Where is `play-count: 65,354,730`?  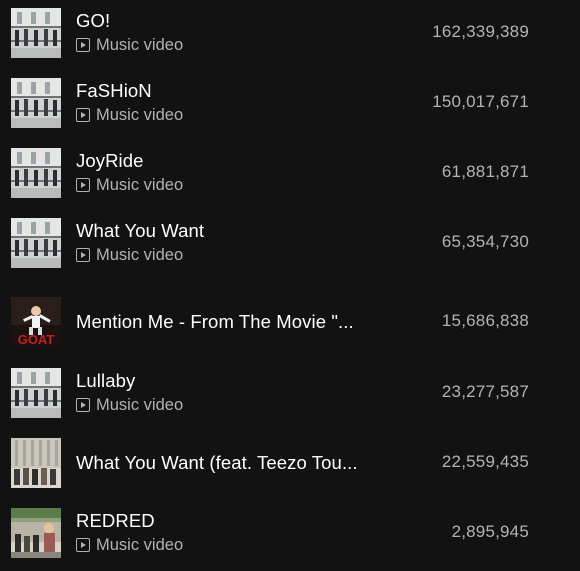
play-count: 65,354,730 is located at coordinates (485, 241).